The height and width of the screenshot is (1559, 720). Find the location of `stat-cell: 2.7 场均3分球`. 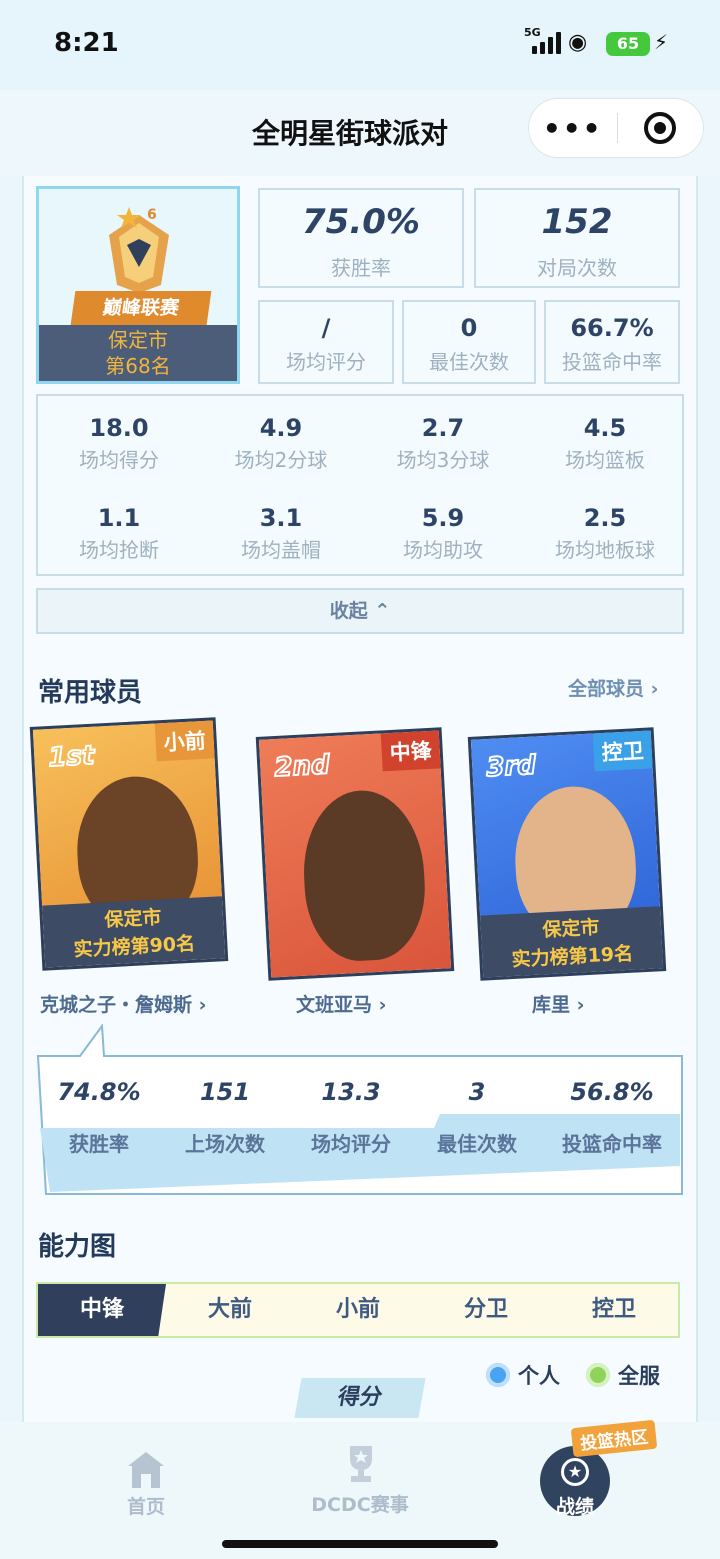

stat-cell: 2.7 场均3分球 is located at coordinates (443, 443).